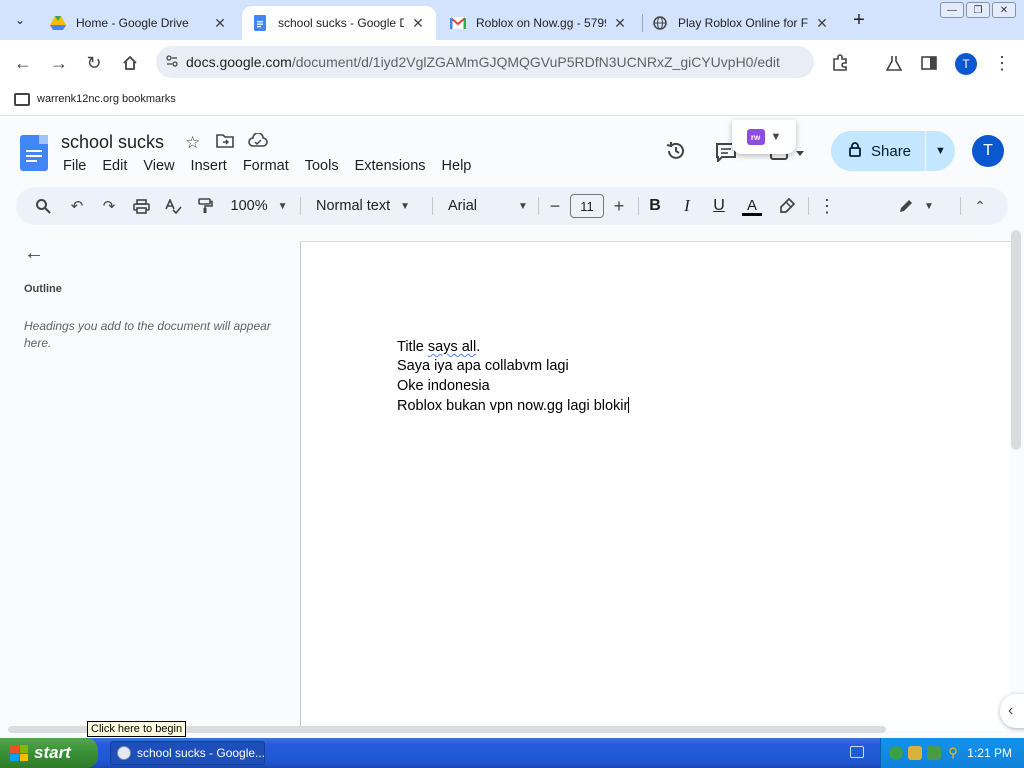 This screenshot has width=1024, height=768. Describe the element at coordinates (894, 63) in the screenshot. I see `labs-flask-icon` at that location.